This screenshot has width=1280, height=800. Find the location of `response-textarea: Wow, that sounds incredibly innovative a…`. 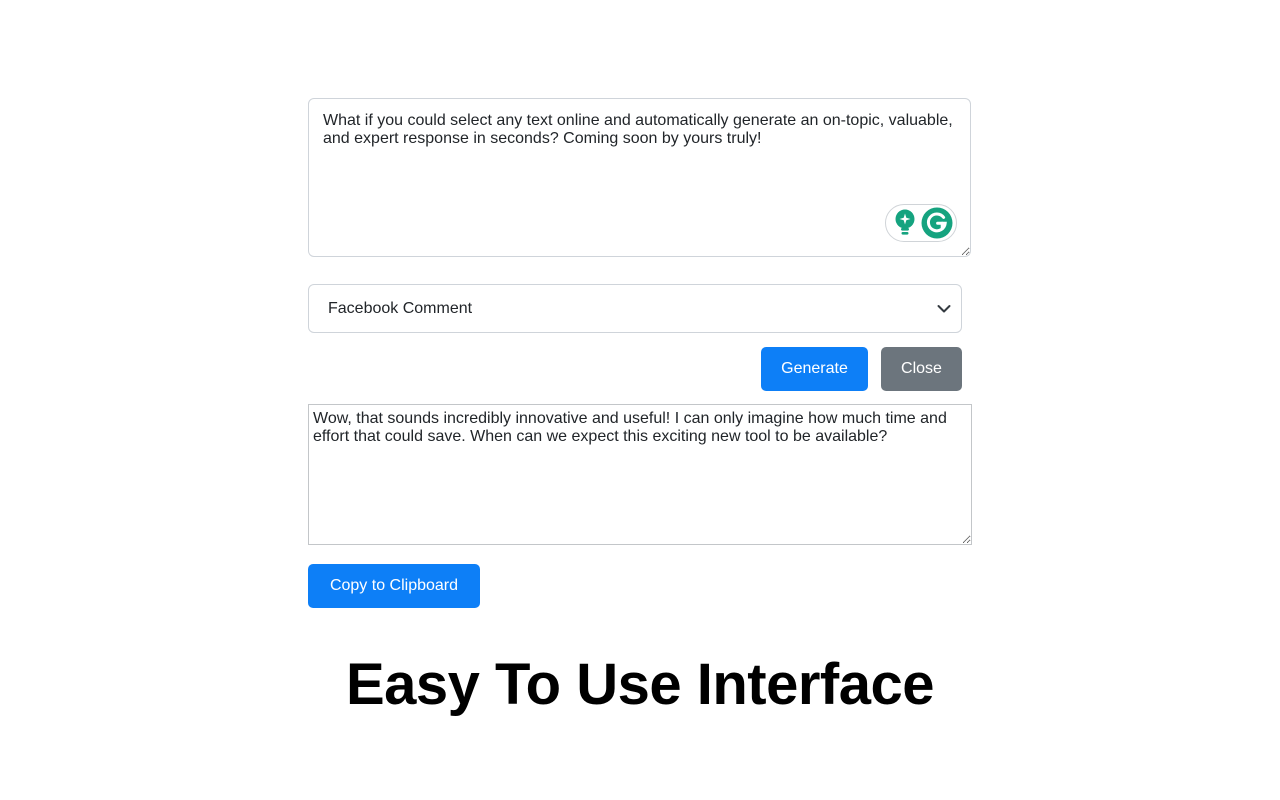

response-textarea: Wow, that sounds incredibly innovative a… is located at coordinates (640, 474).